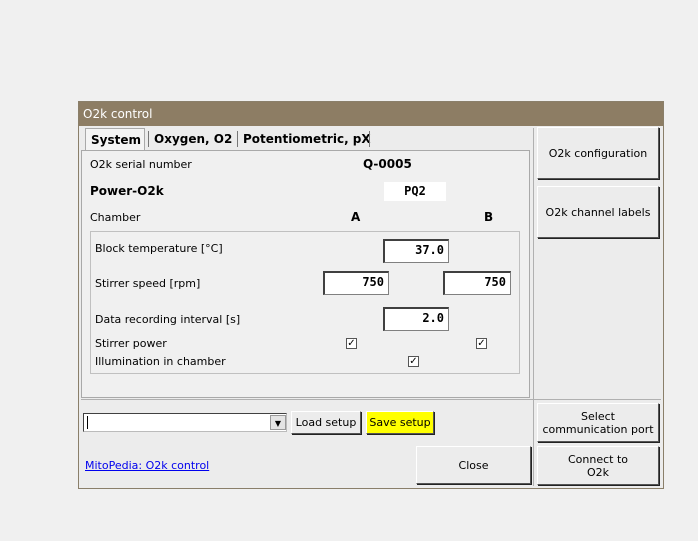 The height and width of the screenshot is (541, 698). I want to click on illumination-label: Illumination in chamber, so click(160, 361).